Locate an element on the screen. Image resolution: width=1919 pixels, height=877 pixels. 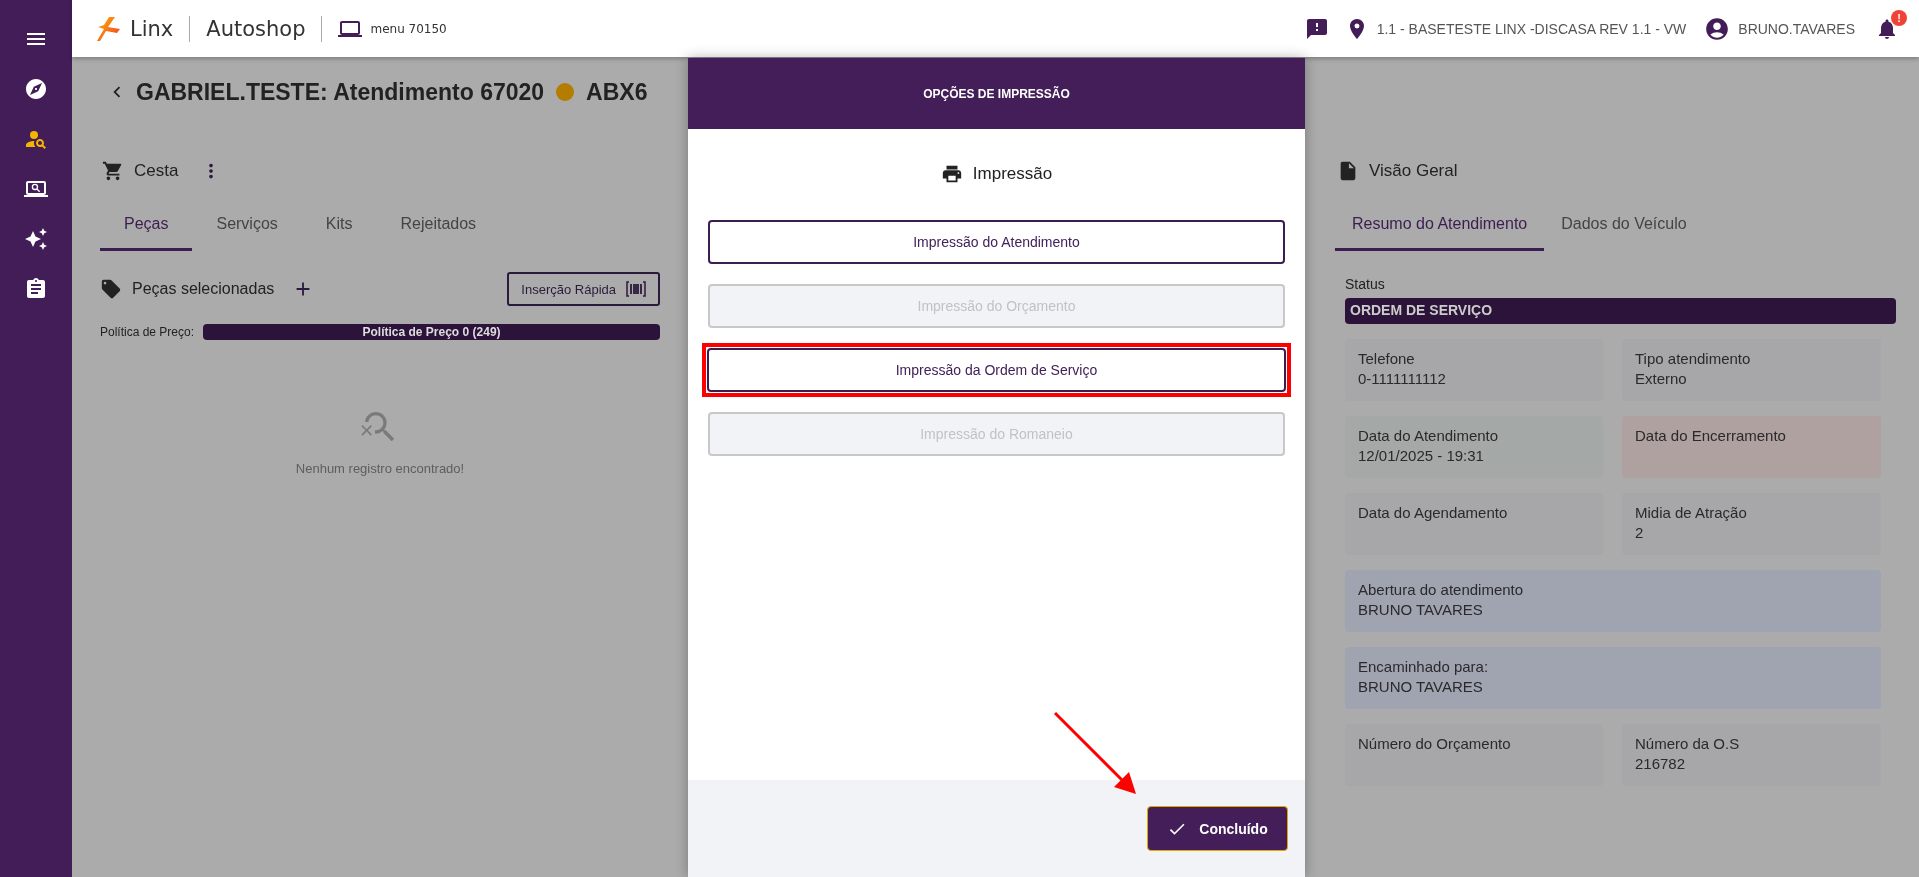
card-label: Midia de Atração is located at coordinates (1691, 513).